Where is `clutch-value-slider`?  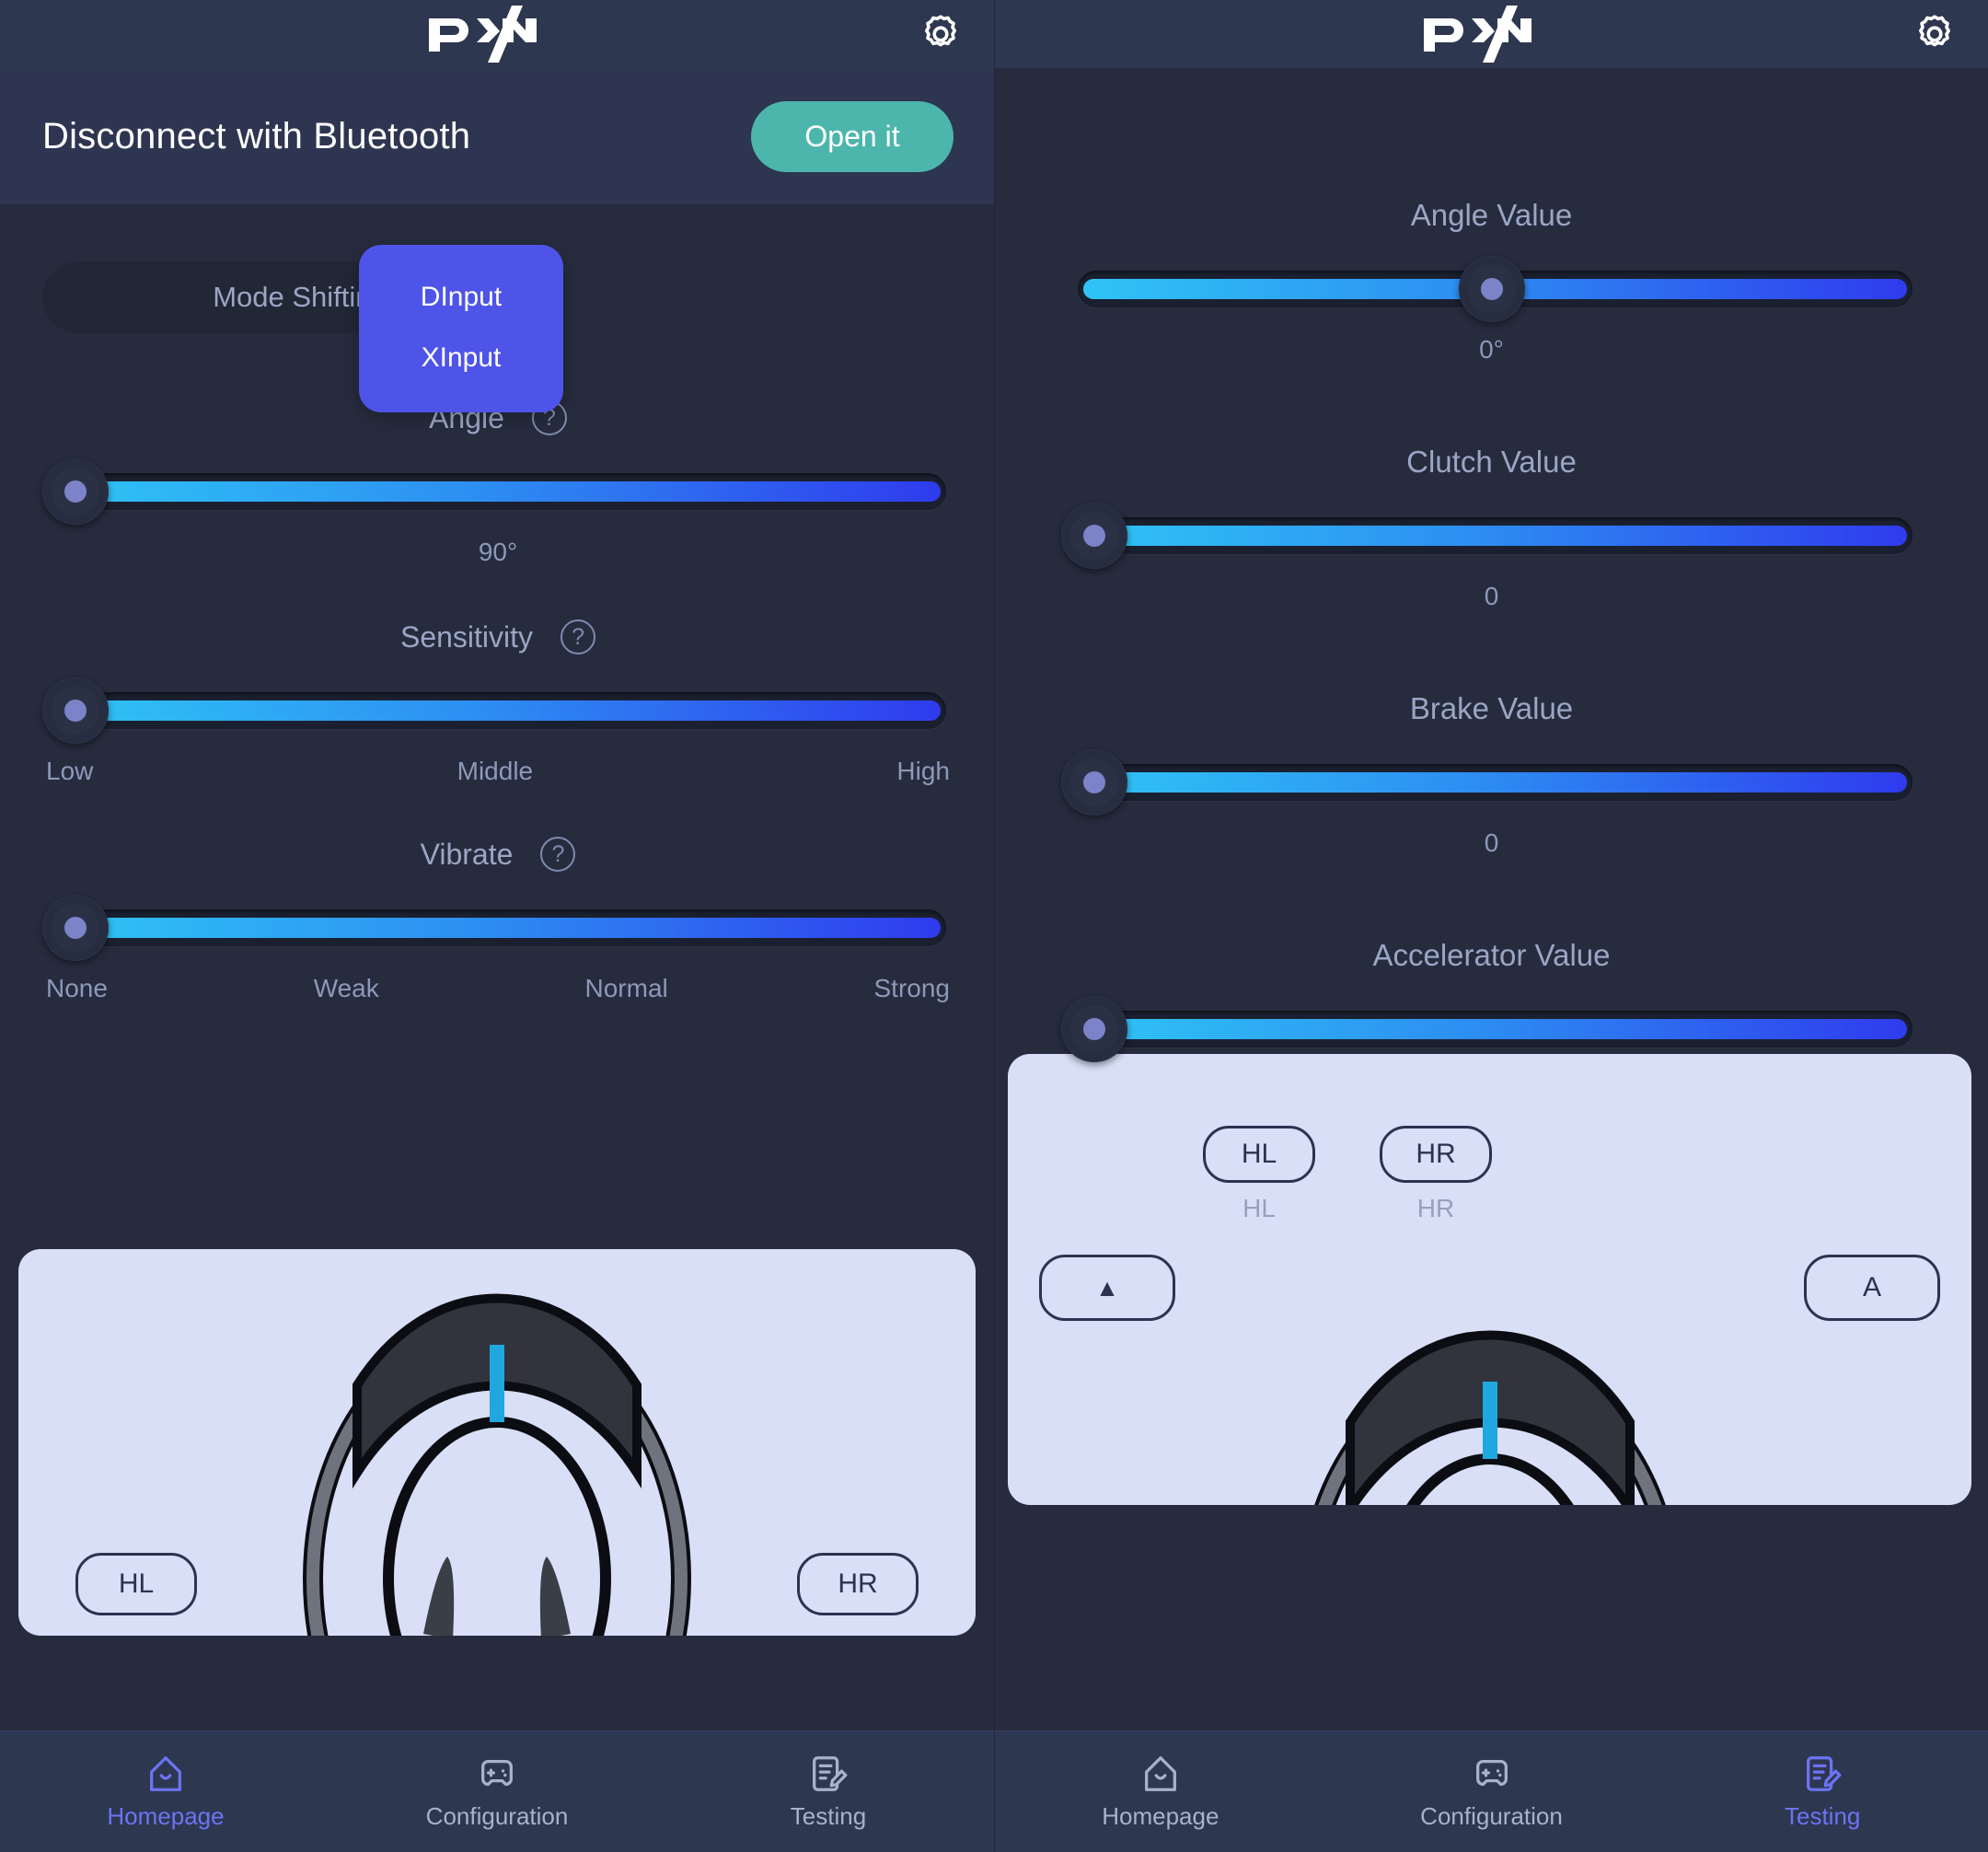
clutch-value-slider is located at coordinates (1489, 536).